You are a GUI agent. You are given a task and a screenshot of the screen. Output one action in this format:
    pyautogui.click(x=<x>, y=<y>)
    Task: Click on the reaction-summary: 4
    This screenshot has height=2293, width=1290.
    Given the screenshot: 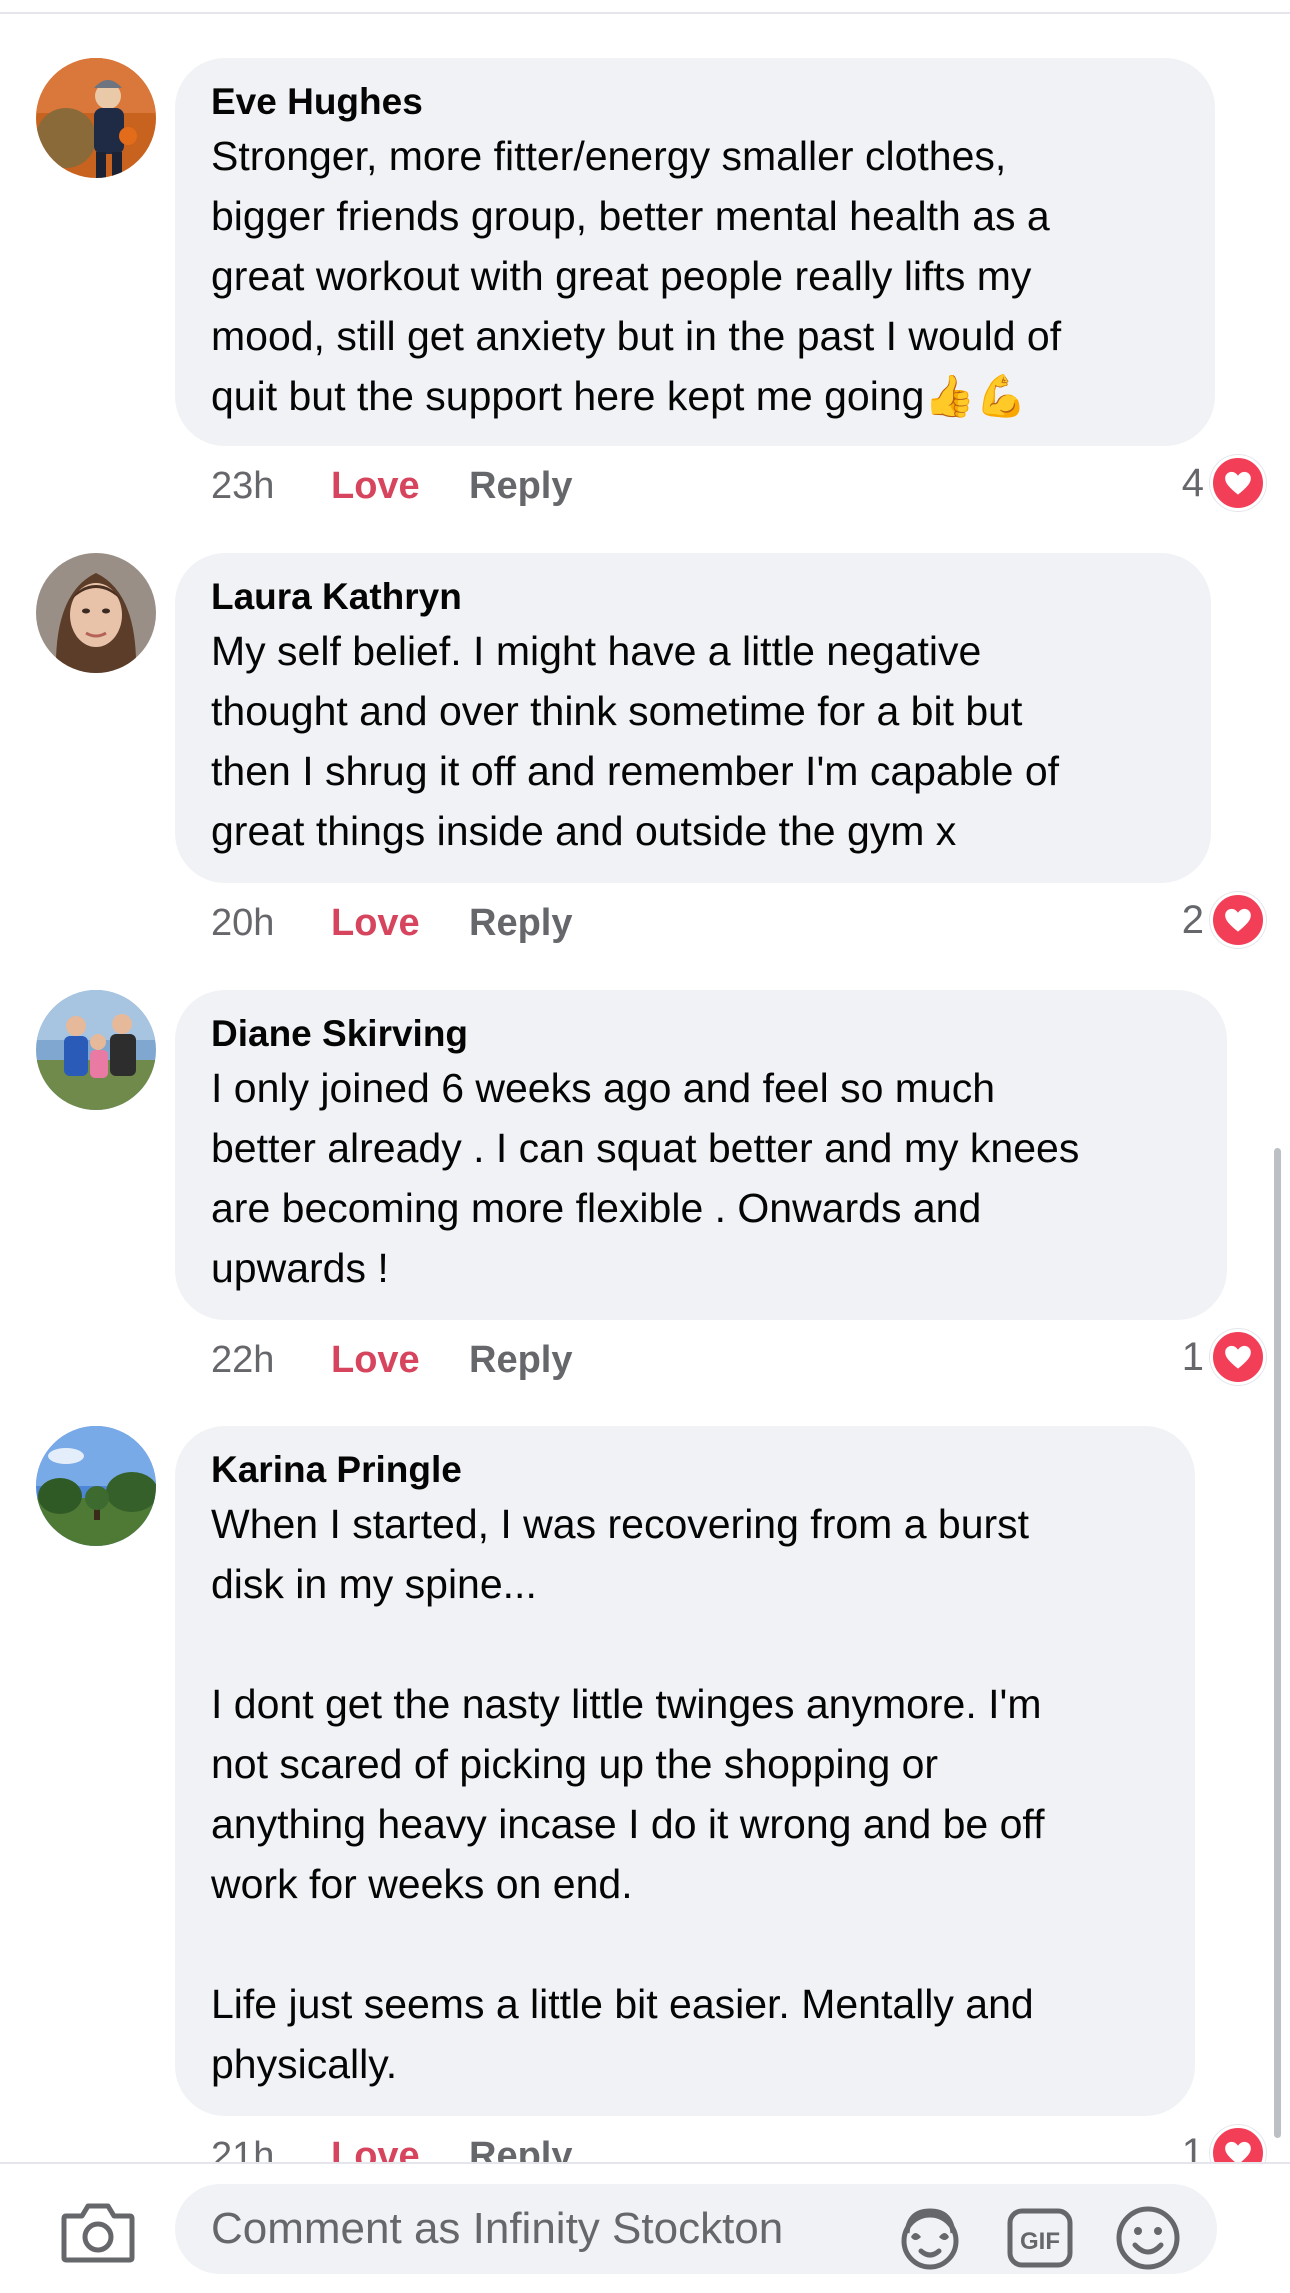 What is the action you would take?
    pyautogui.click(x=1223, y=483)
    